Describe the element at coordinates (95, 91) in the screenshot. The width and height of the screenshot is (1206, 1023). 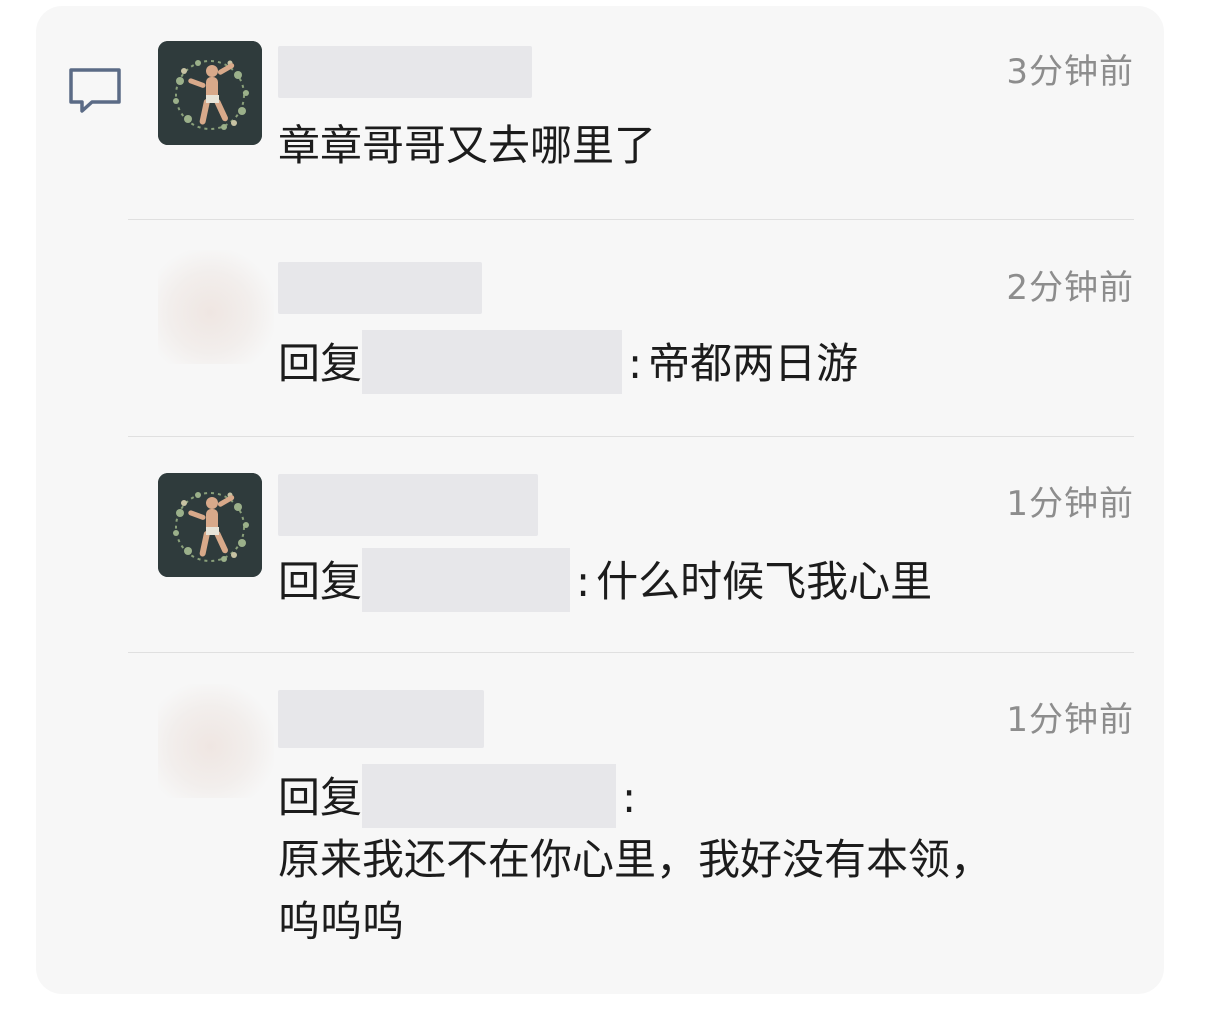
I see `comment-bubble-icon` at that location.